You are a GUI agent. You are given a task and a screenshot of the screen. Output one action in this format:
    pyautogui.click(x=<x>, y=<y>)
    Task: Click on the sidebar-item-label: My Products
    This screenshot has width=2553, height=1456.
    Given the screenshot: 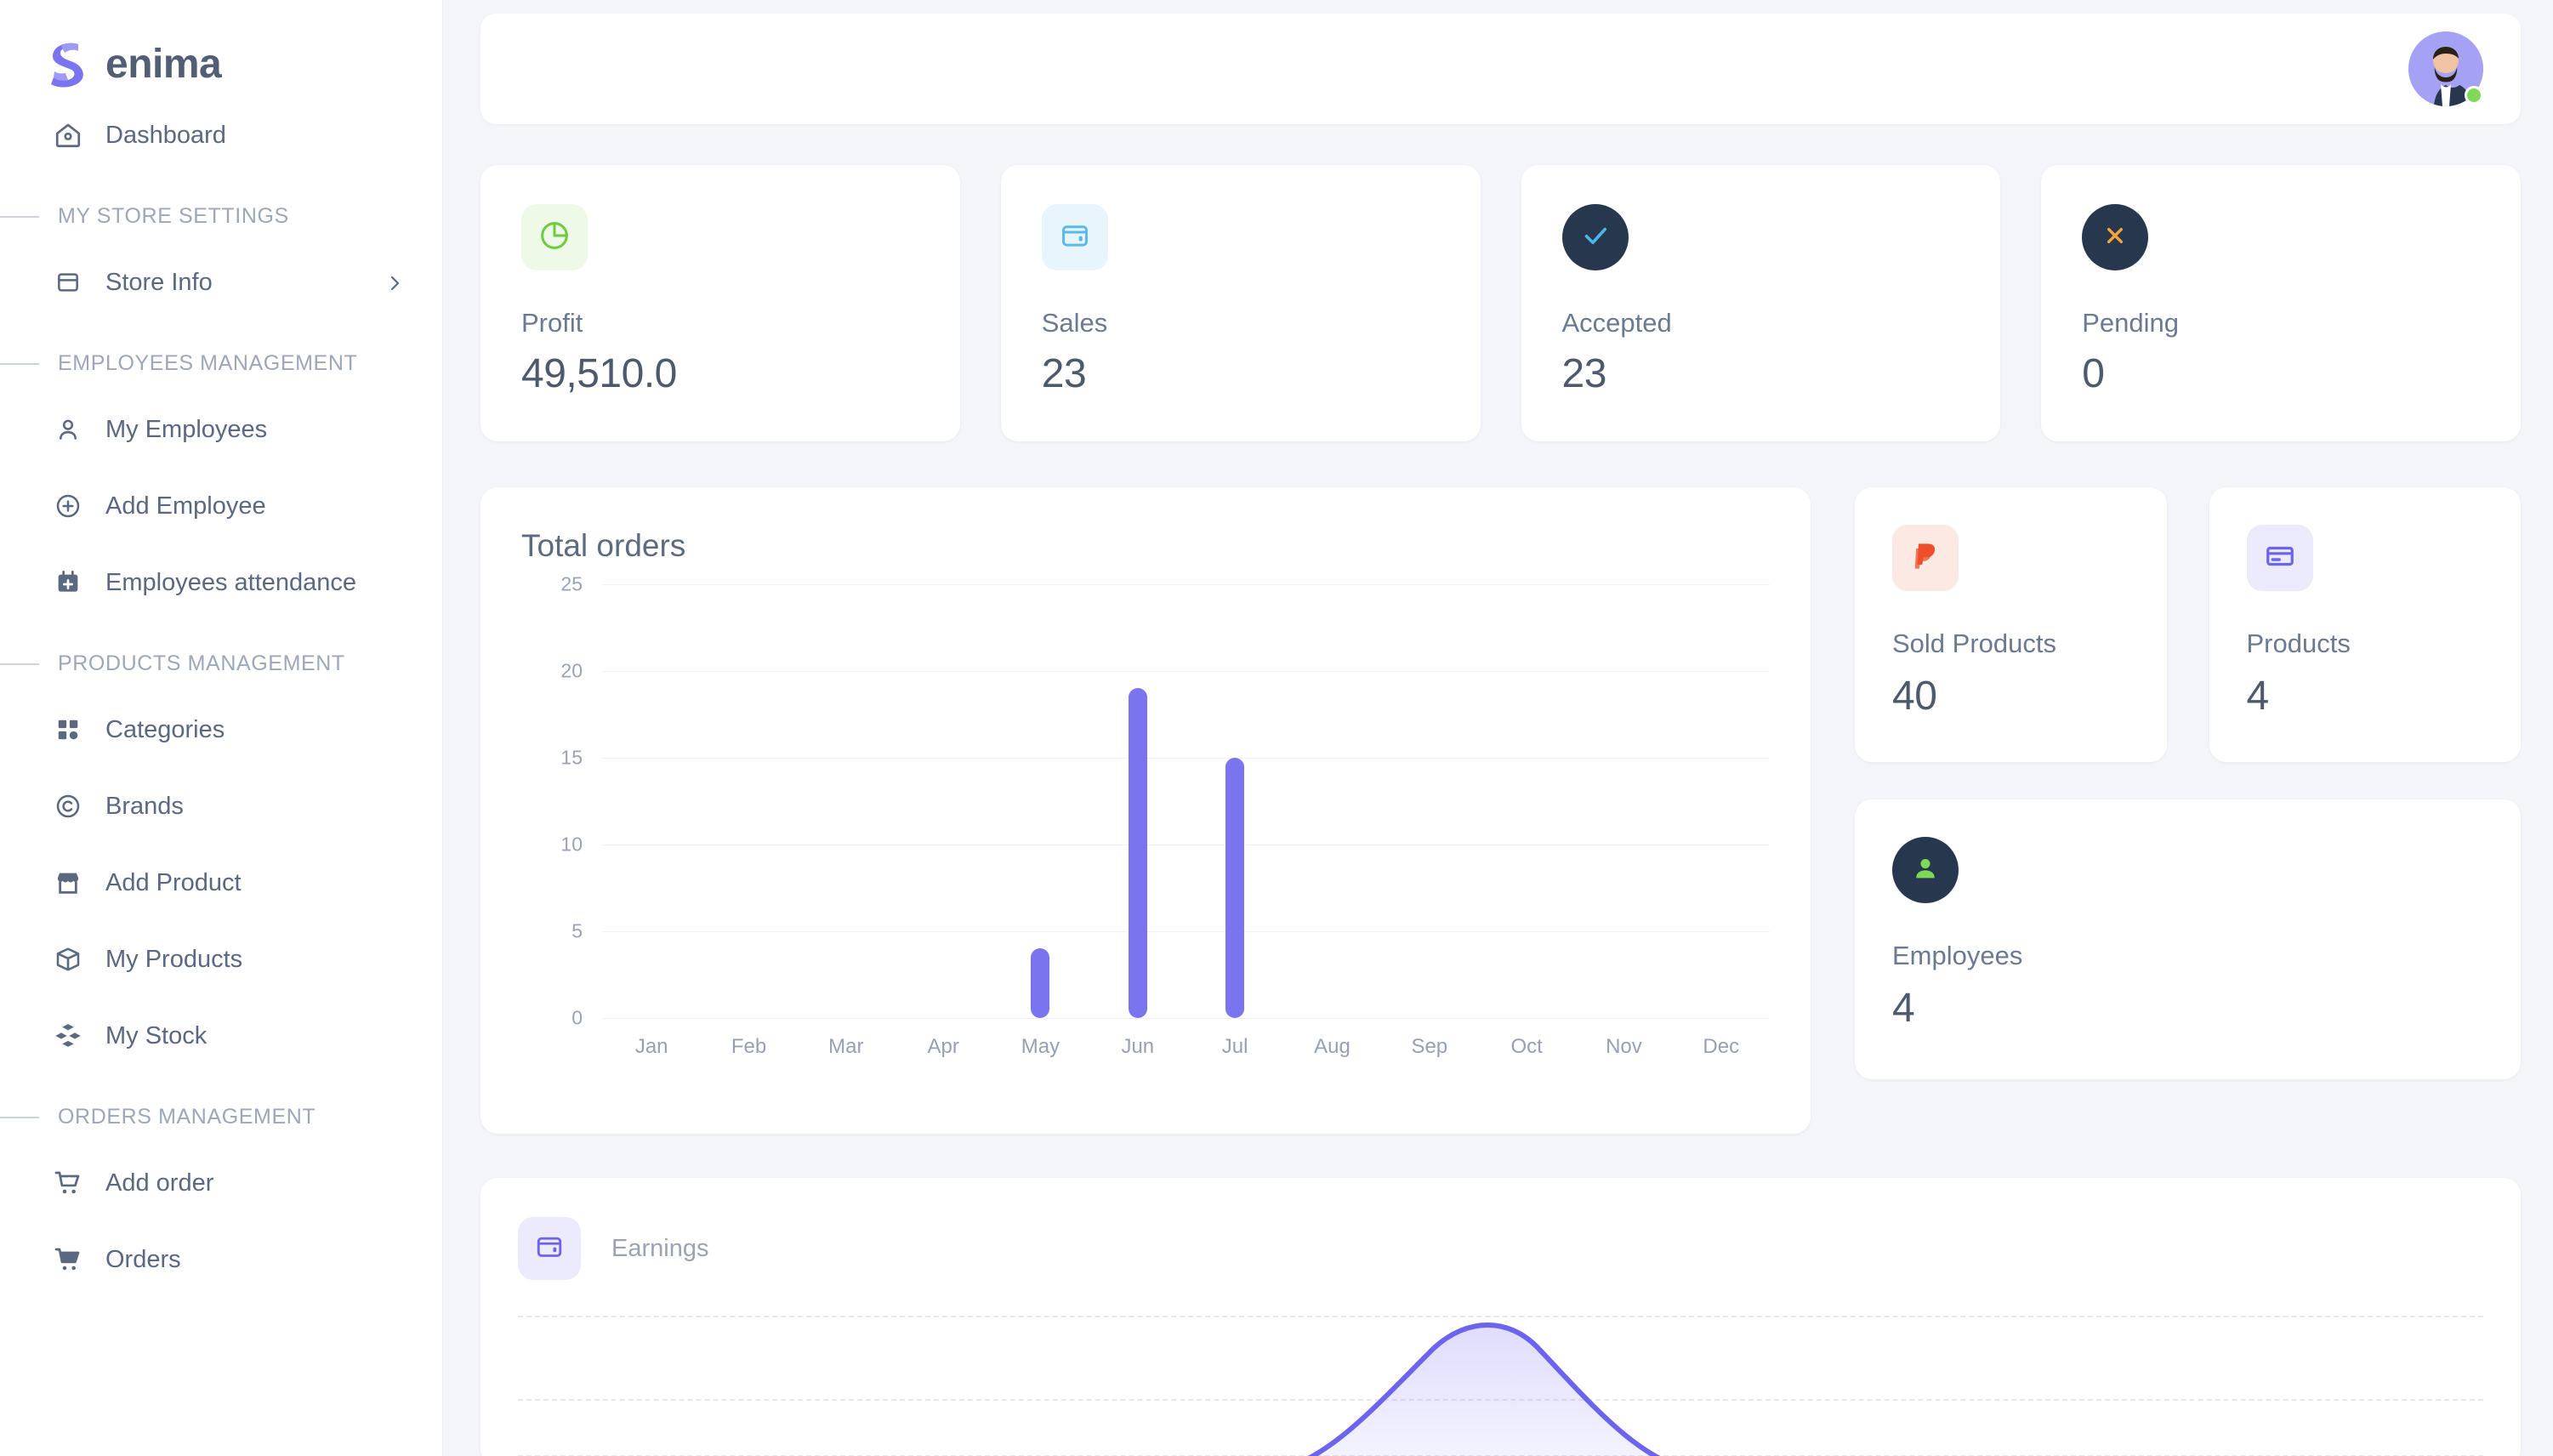 What is the action you would take?
    pyautogui.click(x=174, y=959)
    